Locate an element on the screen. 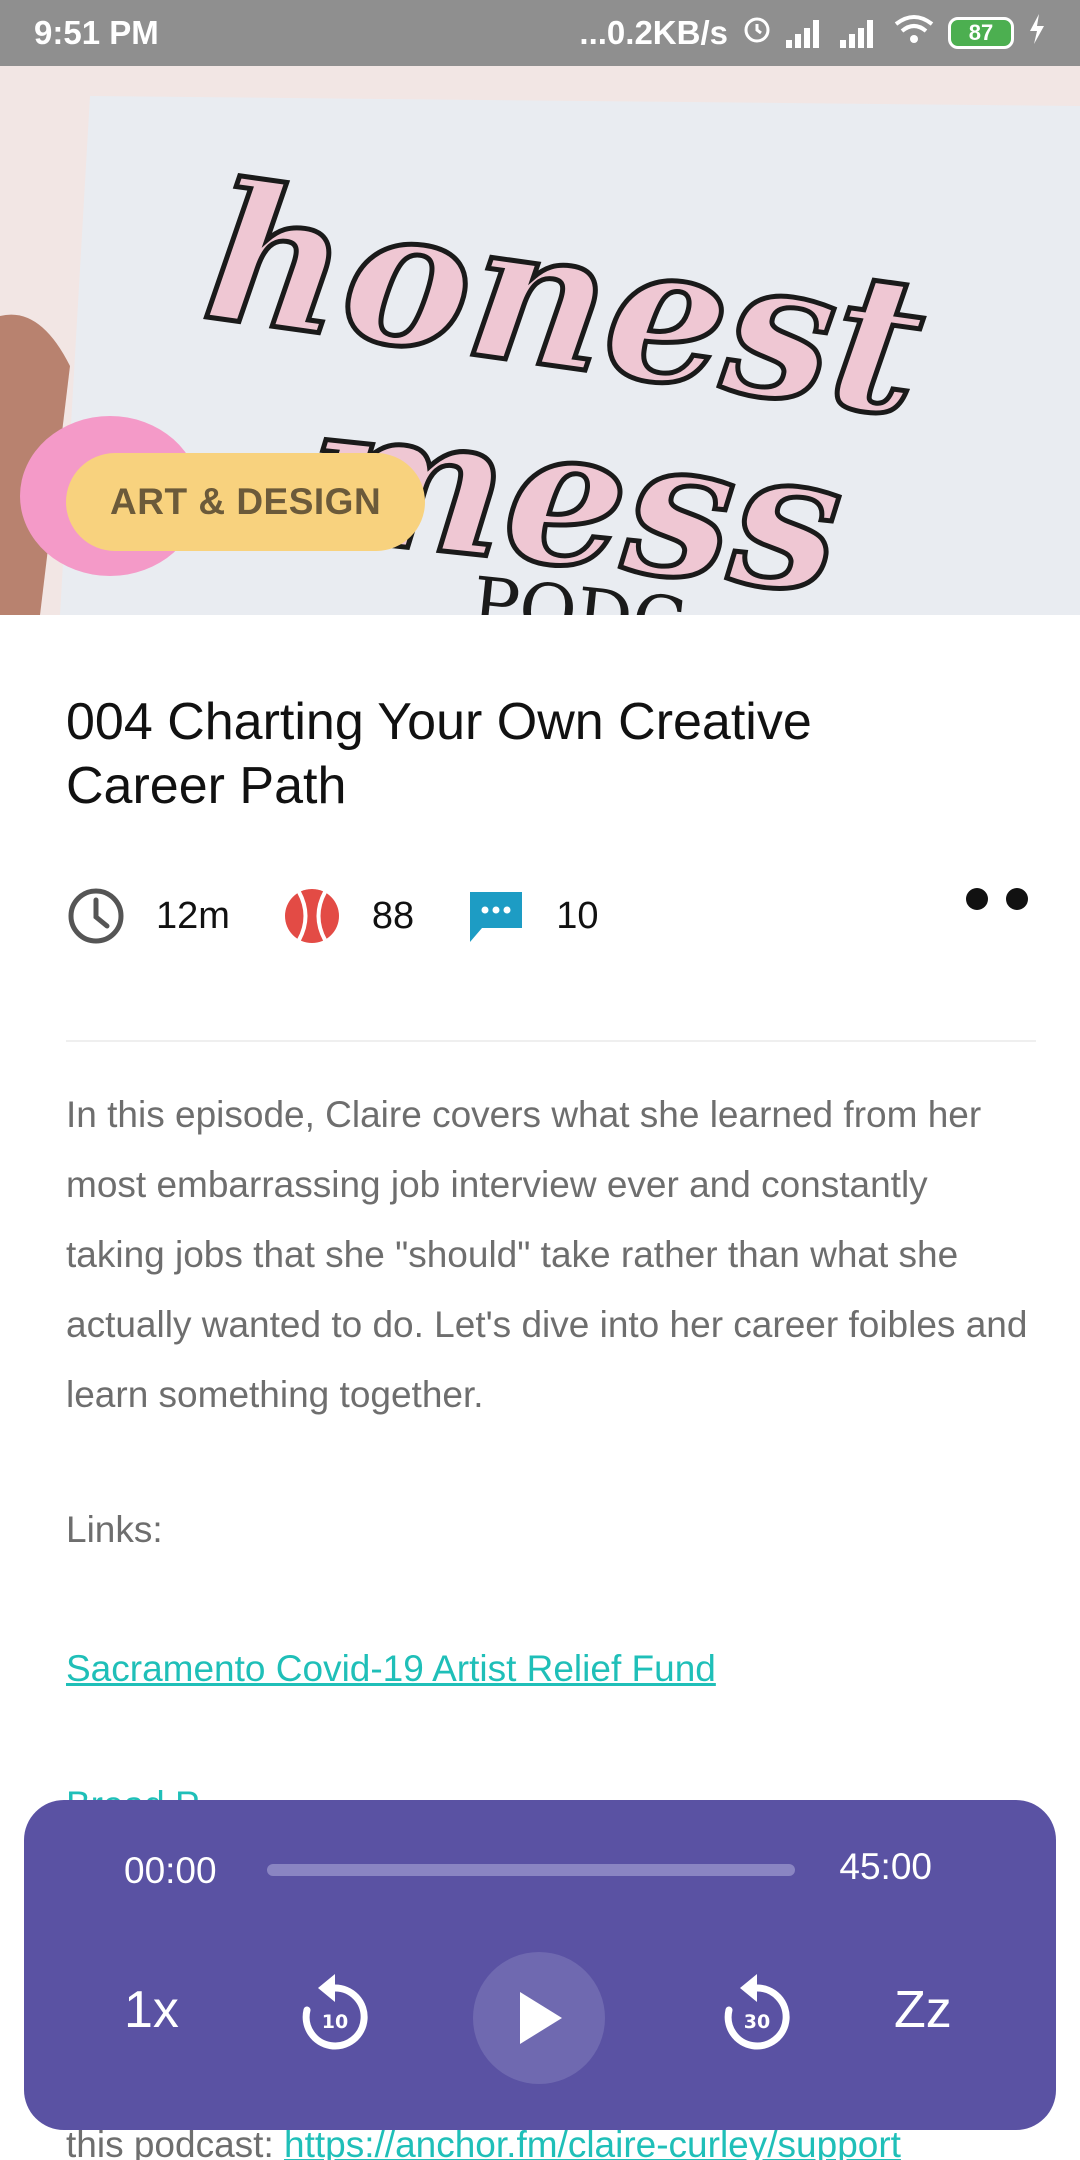  forward-icon: 30 is located at coordinates (757, 2012).